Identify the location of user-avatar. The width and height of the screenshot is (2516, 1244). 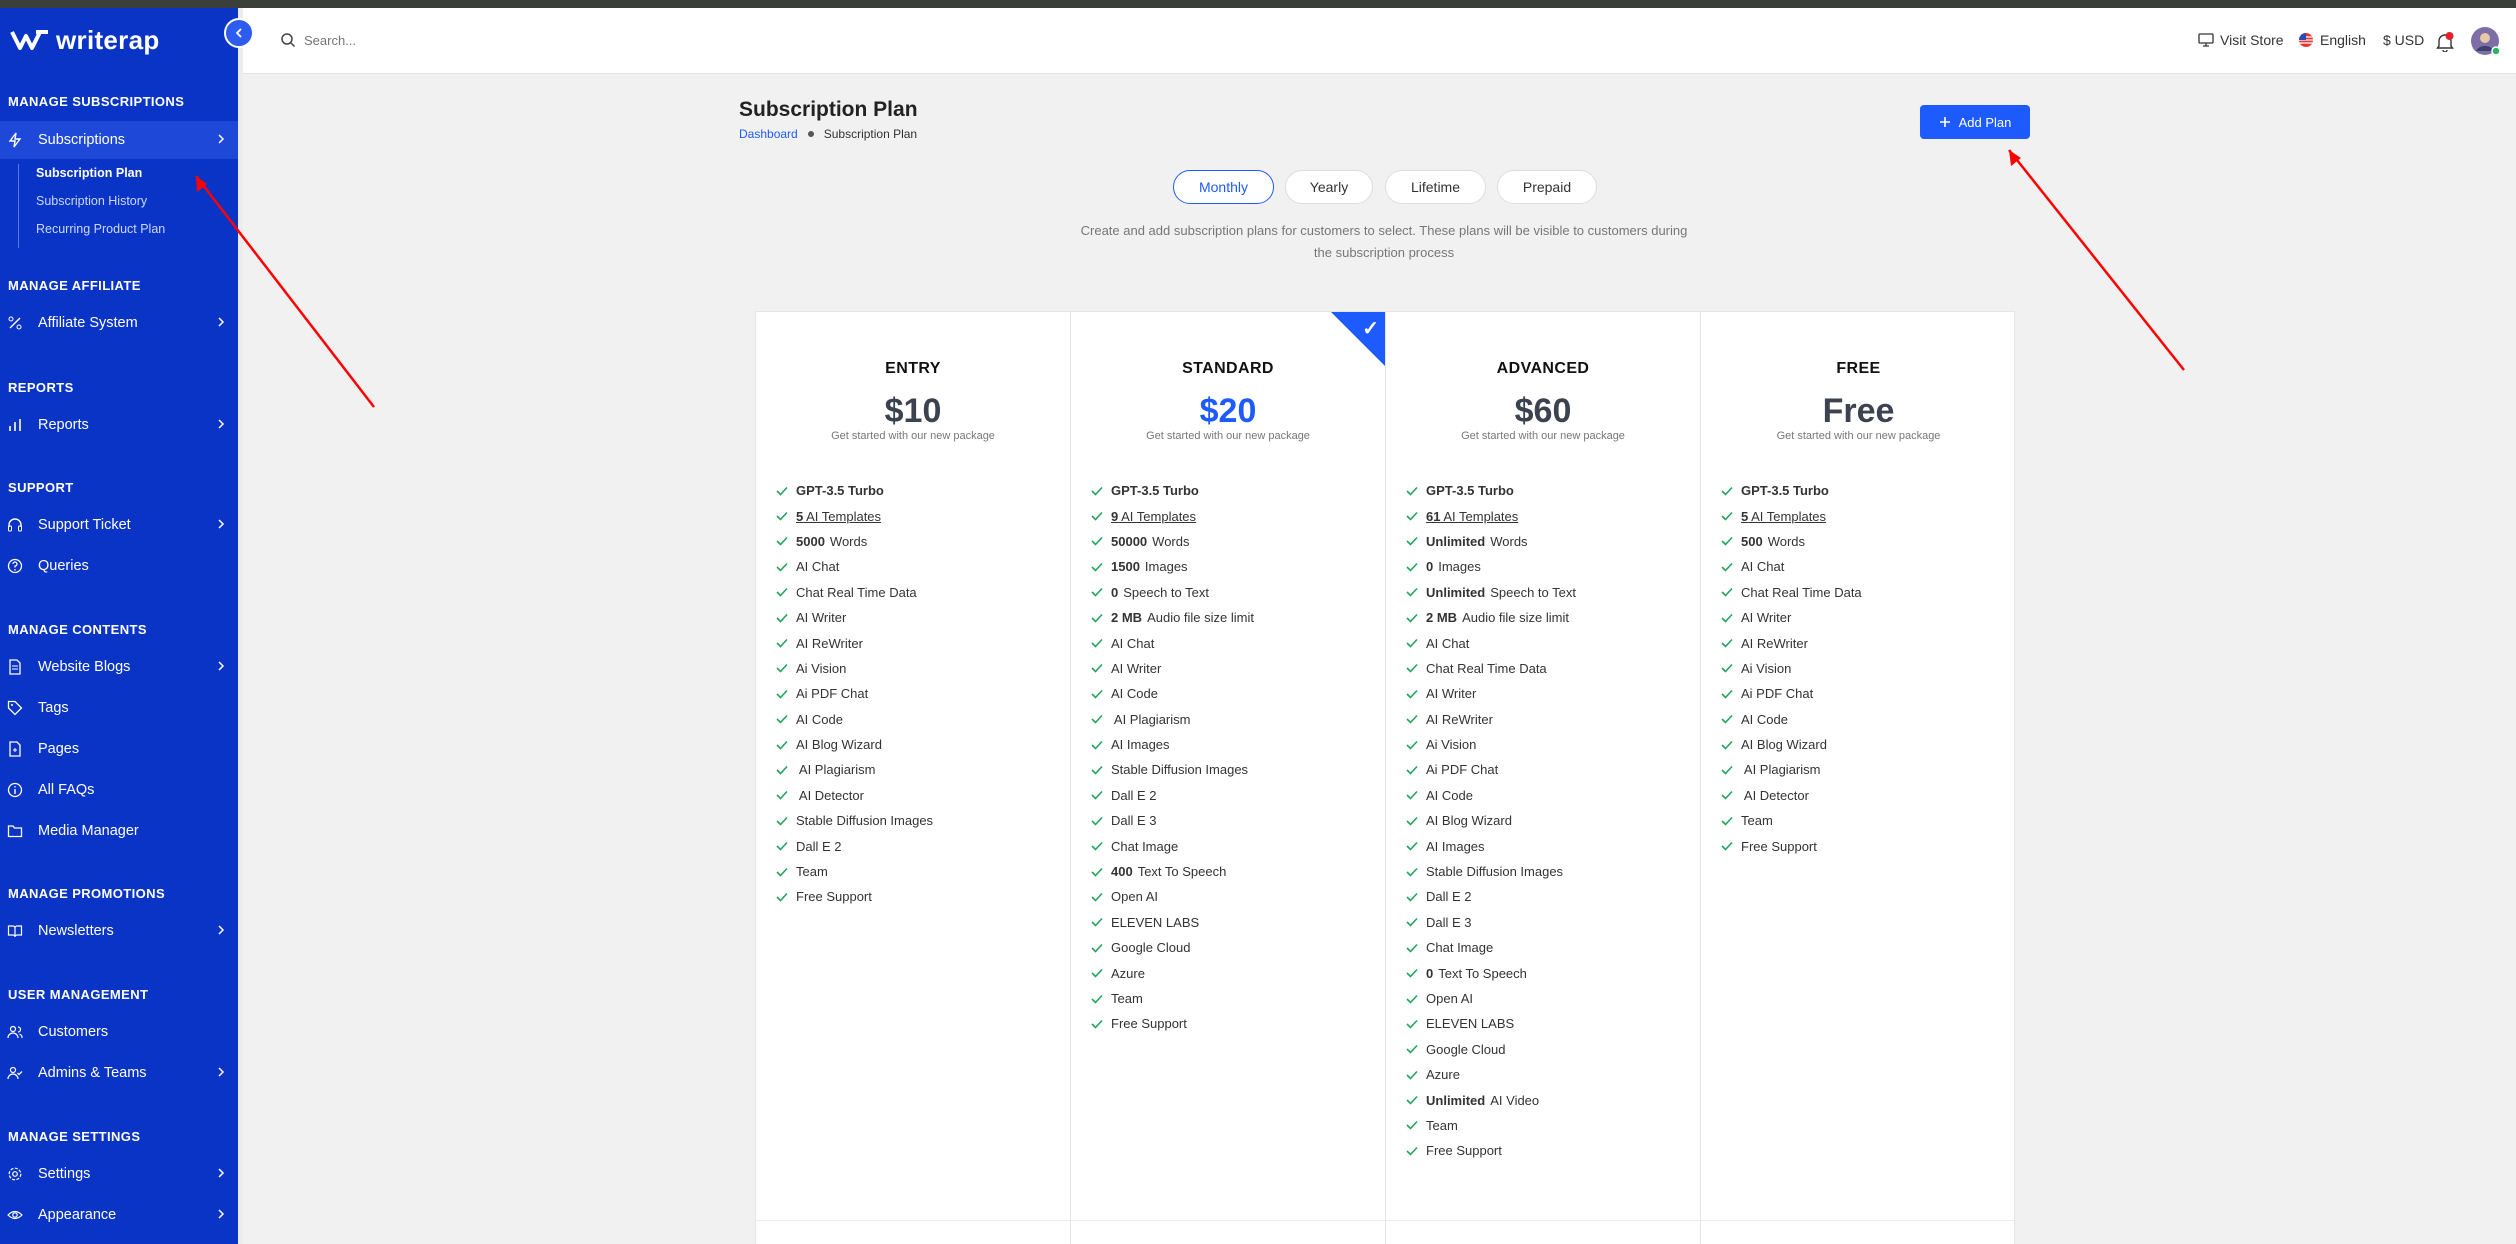
(2485, 41).